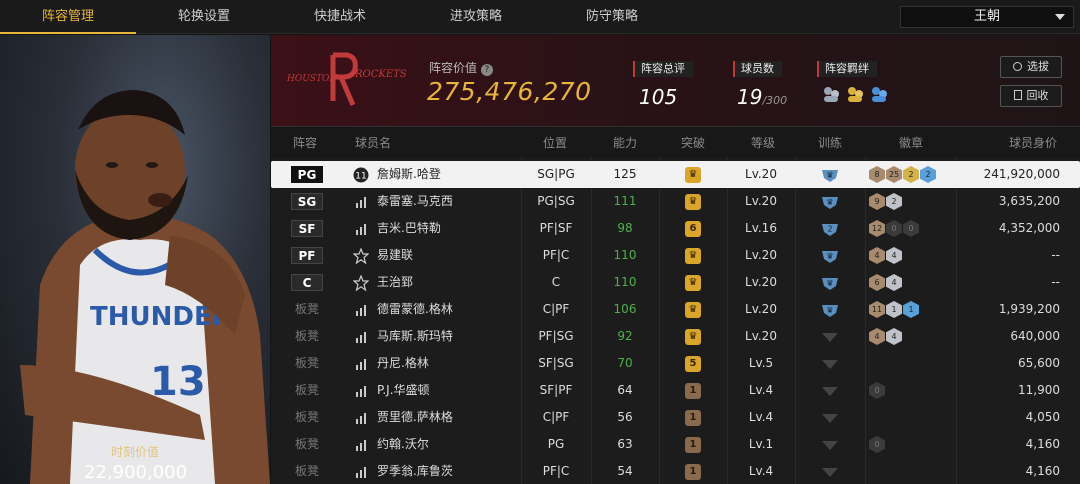  What do you see at coordinates (1017, 66) in the screenshot?
I see `refresh-icon` at bounding box center [1017, 66].